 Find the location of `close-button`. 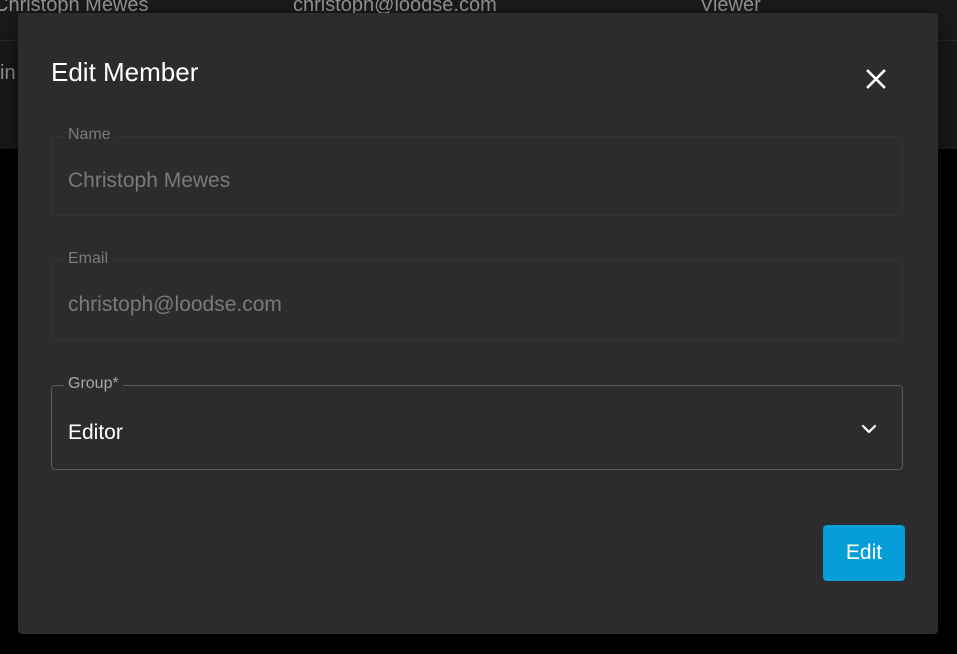

close-button is located at coordinates (875, 78).